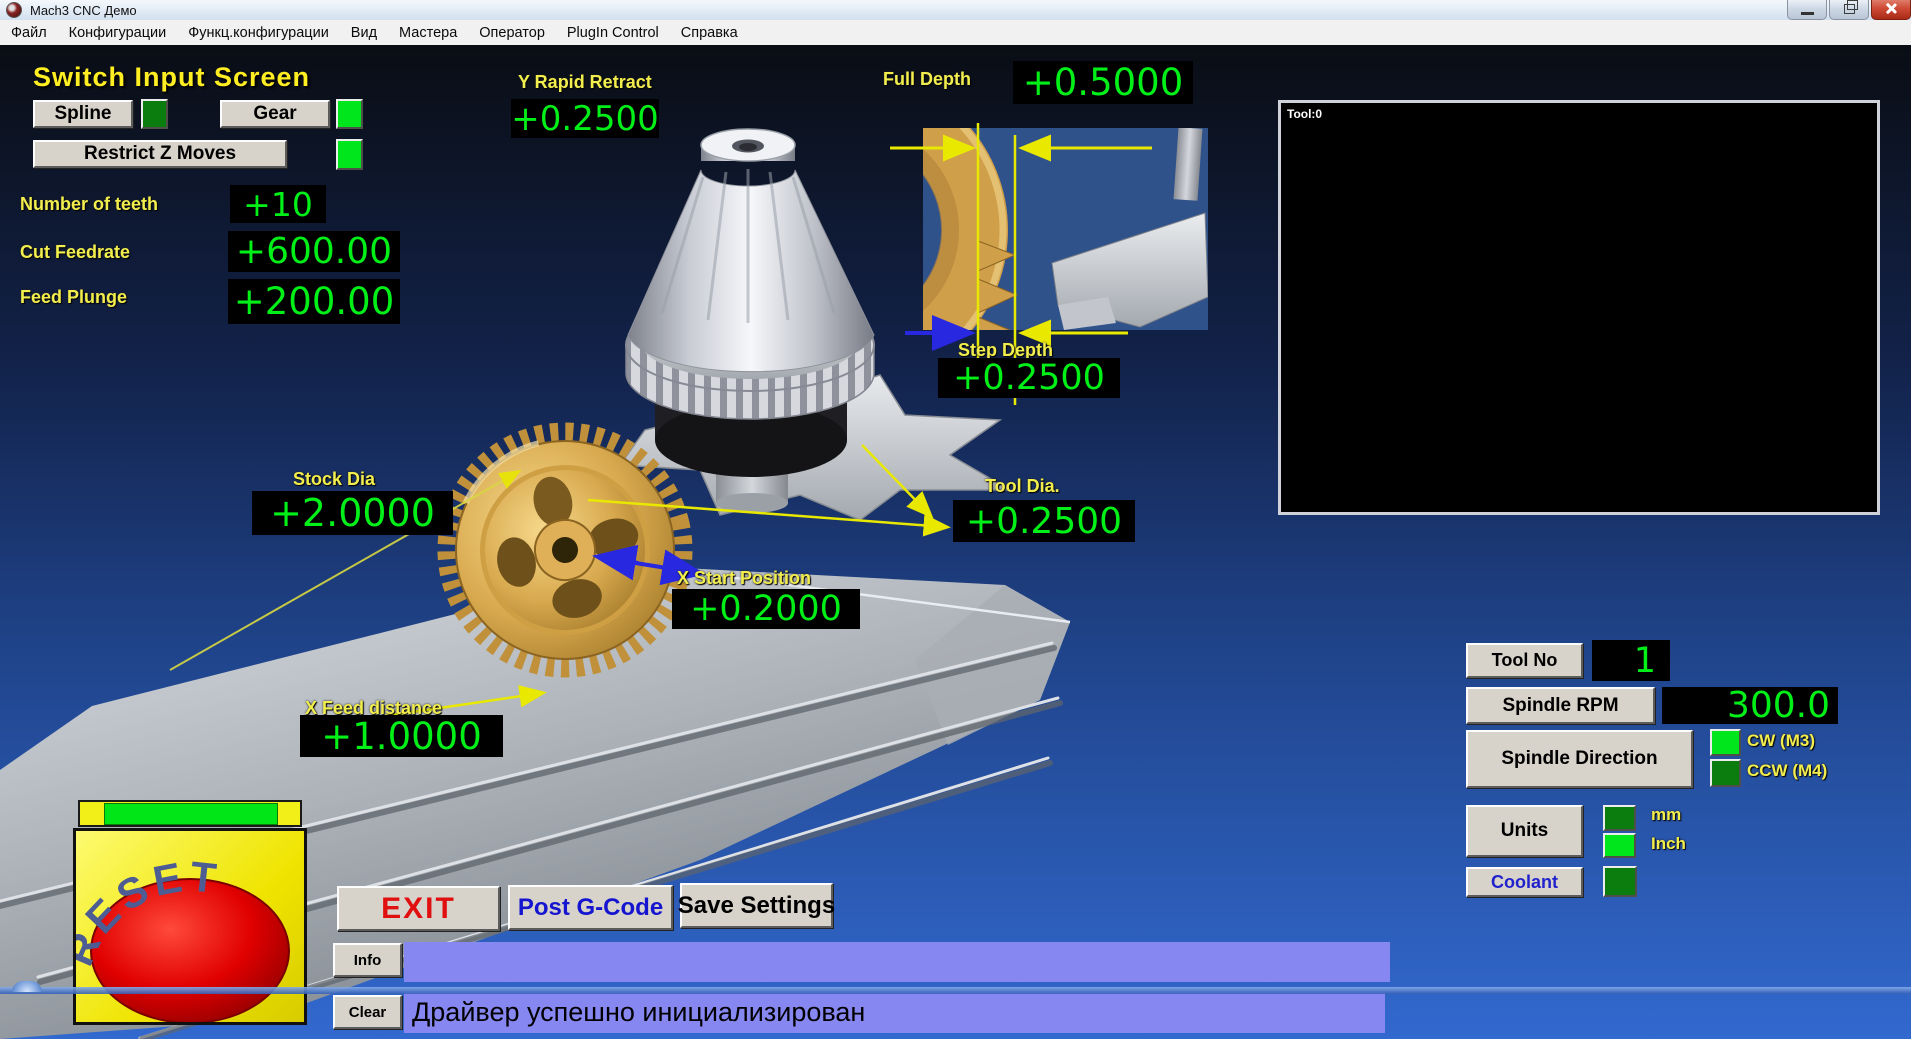 This screenshot has height=1039, width=1911. What do you see at coordinates (367, 960) in the screenshot?
I see `info-button: Info` at bounding box center [367, 960].